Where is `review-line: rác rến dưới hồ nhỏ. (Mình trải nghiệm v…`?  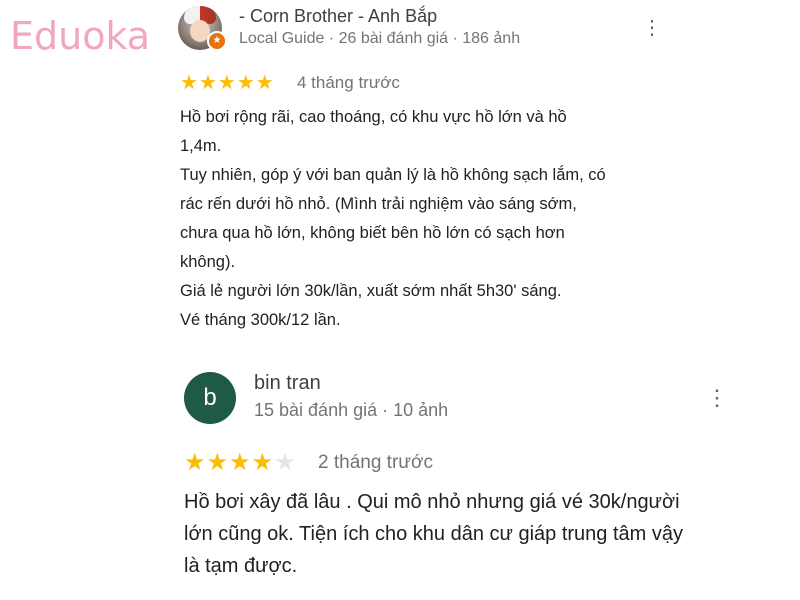 review-line: rác rến dưới hồ nhỏ. (Mình trải nghiệm v… is located at coordinates (378, 204).